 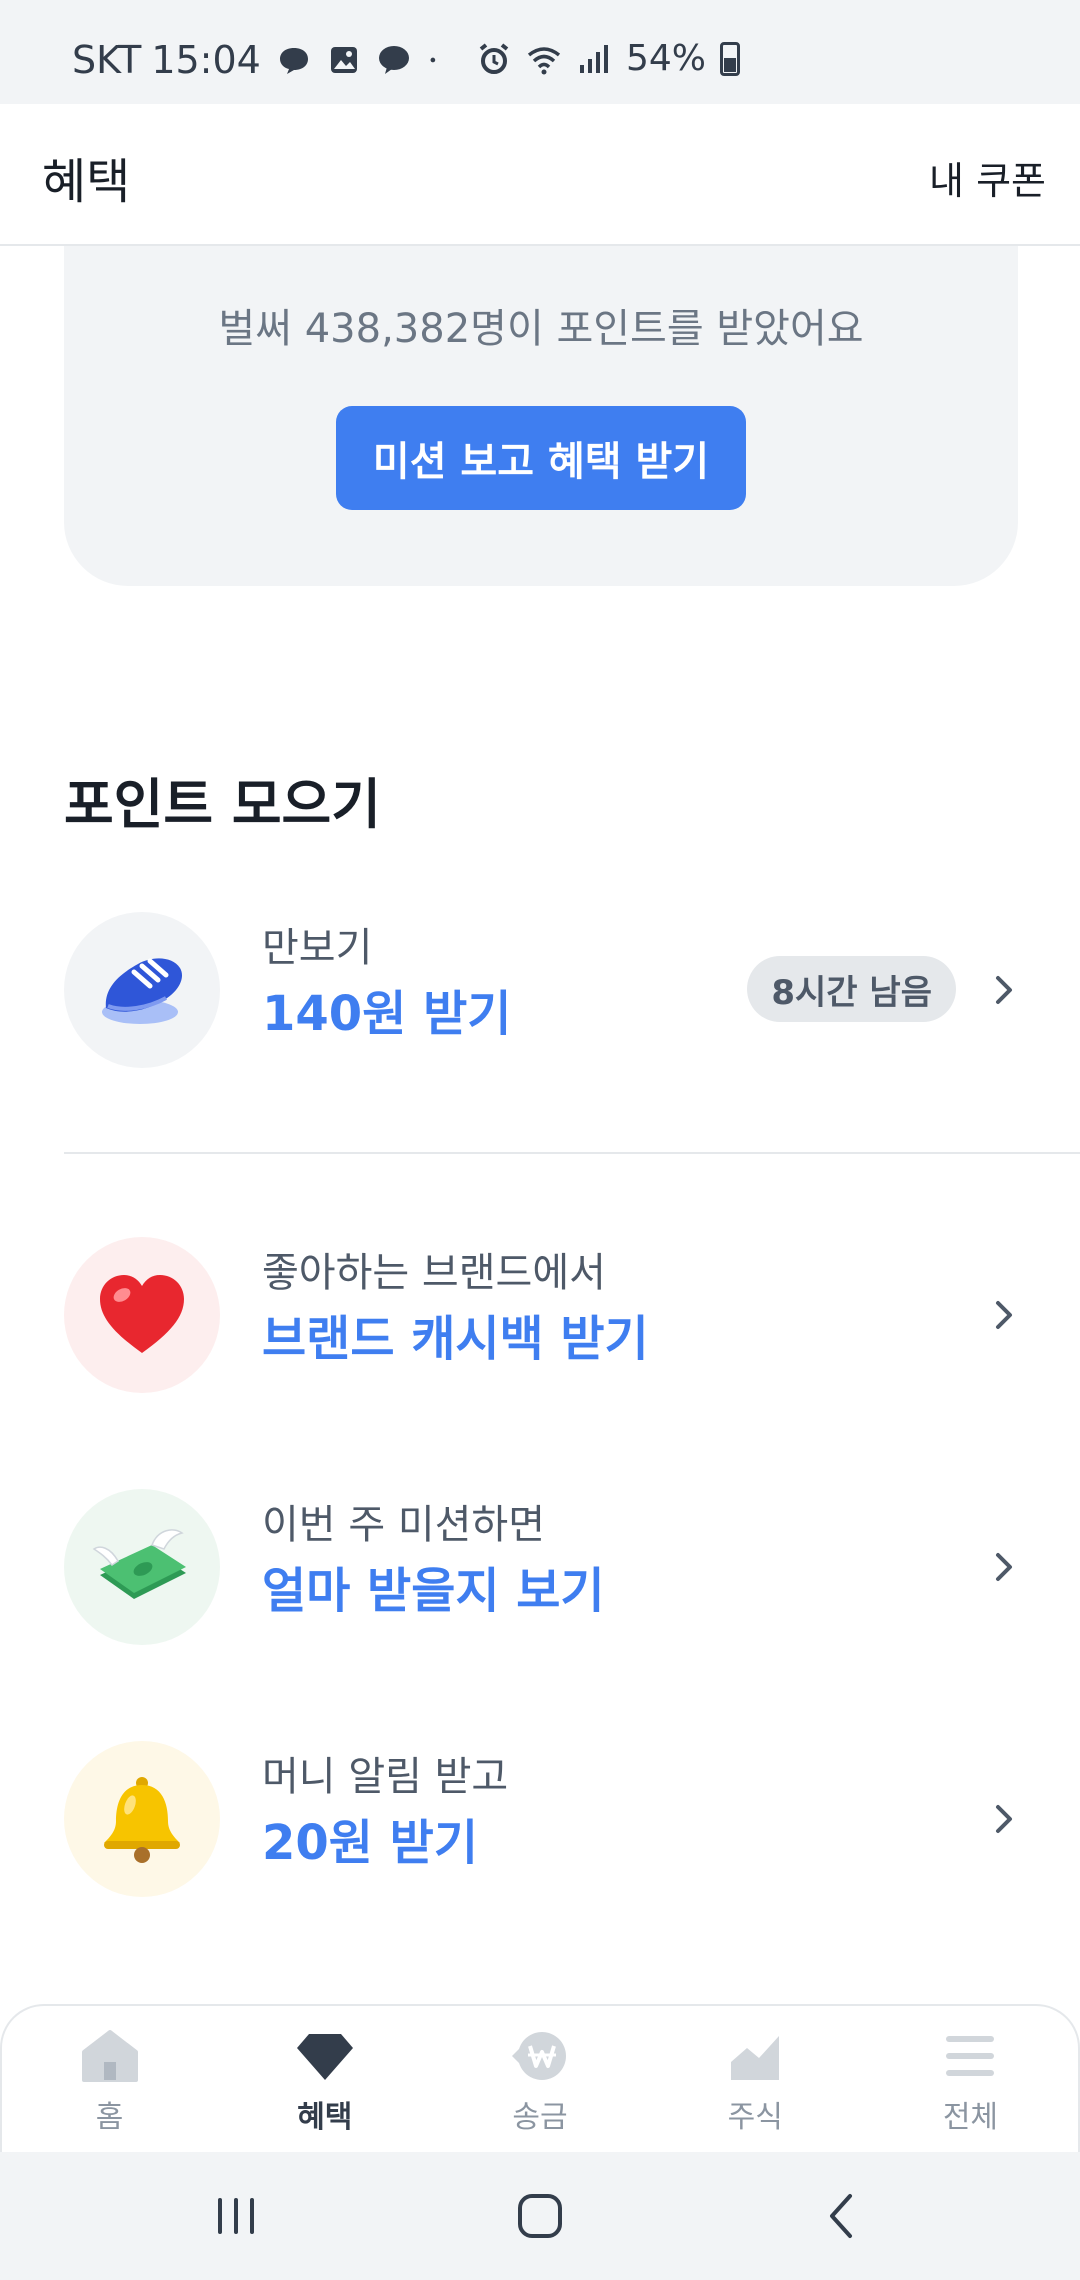 What do you see at coordinates (387, 1014) in the screenshot?
I see `reward-title: 140원 받기` at bounding box center [387, 1014].